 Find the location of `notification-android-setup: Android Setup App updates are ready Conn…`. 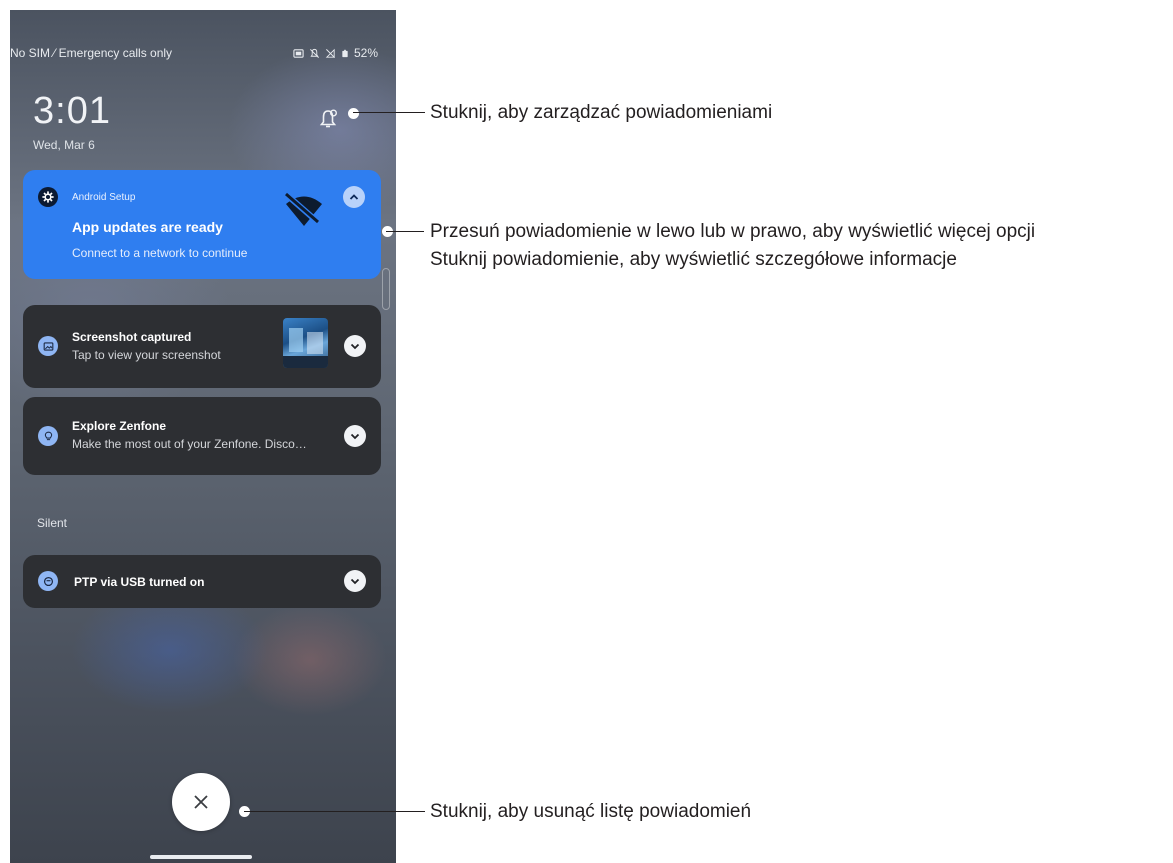

notification-android-setup: Android Setup App updates are ready Conn… is located at coordinates (202, 224).